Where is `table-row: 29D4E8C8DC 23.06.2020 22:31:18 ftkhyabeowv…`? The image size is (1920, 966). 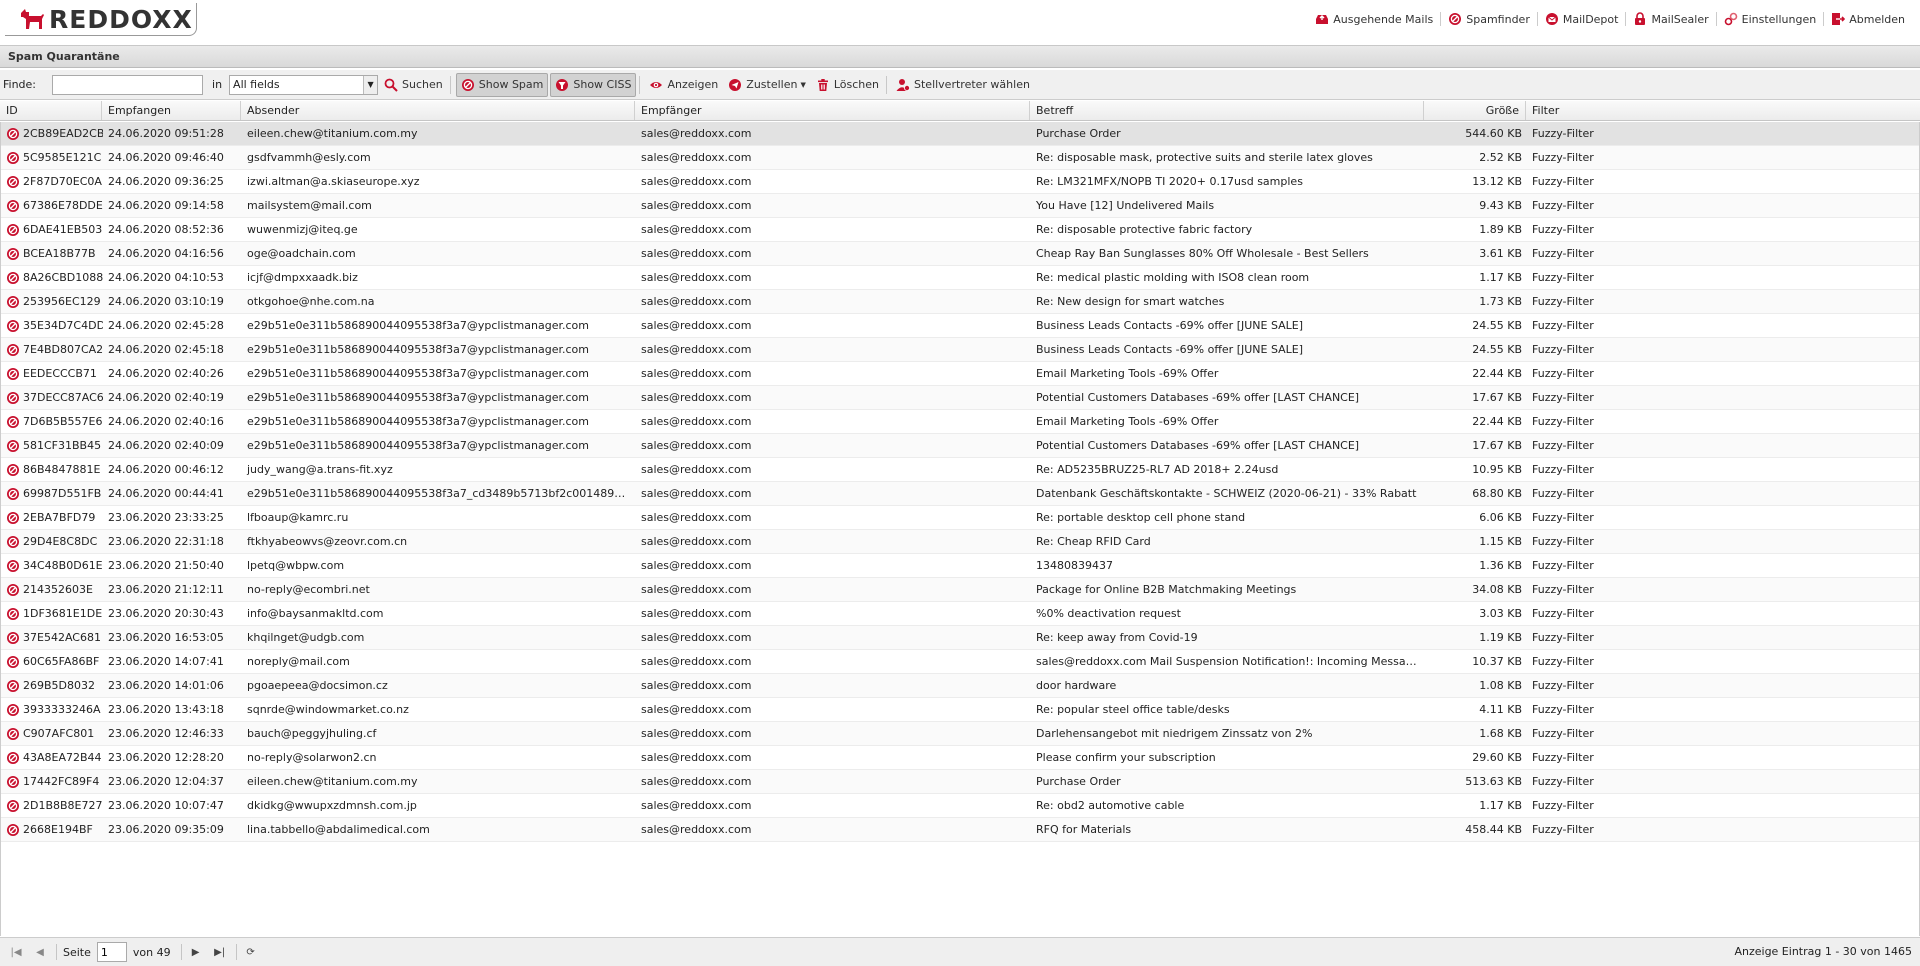
table-row: 29D4E8C8DC 23.06.2020 22:31:18 ftkhyabeowv… is located at coordinates (960, 542).